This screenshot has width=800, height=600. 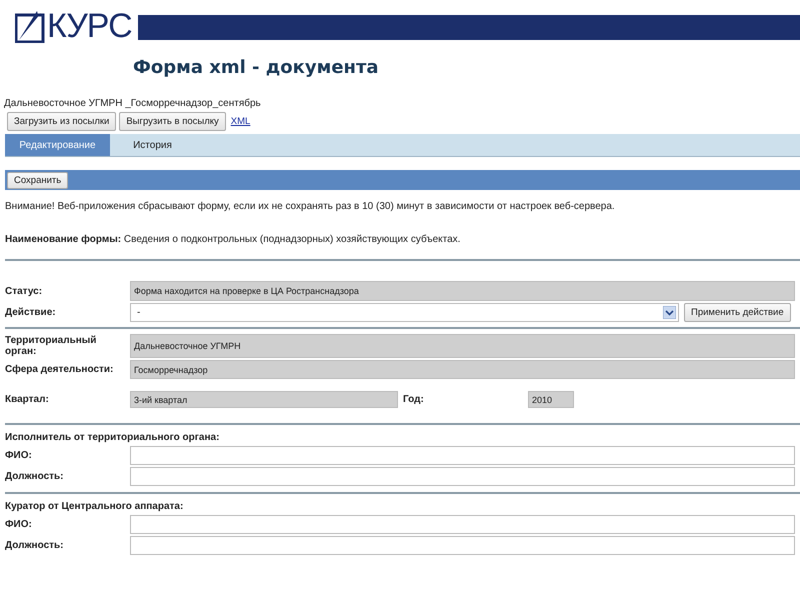 What do you see at coordinates (669, 312) in the screenshot?
I see `dropdown-arrow-icon` at bounding box center [669, 312].